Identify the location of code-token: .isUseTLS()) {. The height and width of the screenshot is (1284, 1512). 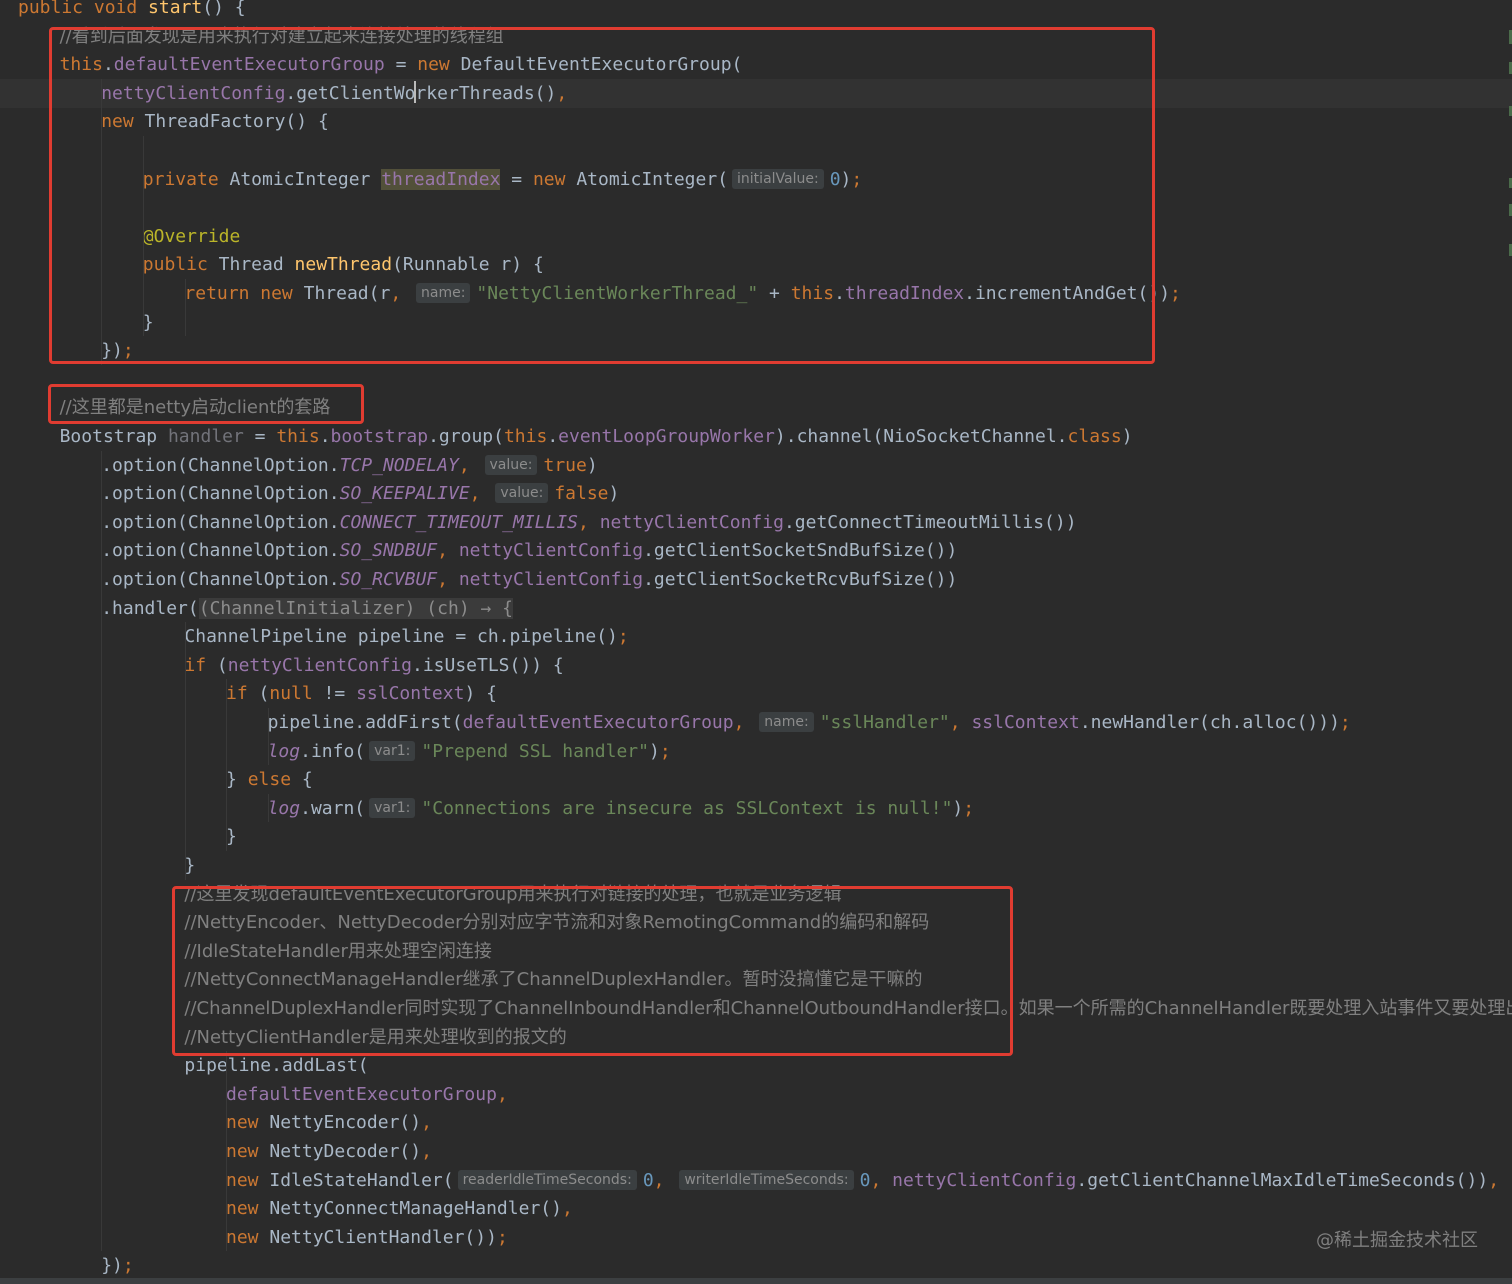
(487, 665).